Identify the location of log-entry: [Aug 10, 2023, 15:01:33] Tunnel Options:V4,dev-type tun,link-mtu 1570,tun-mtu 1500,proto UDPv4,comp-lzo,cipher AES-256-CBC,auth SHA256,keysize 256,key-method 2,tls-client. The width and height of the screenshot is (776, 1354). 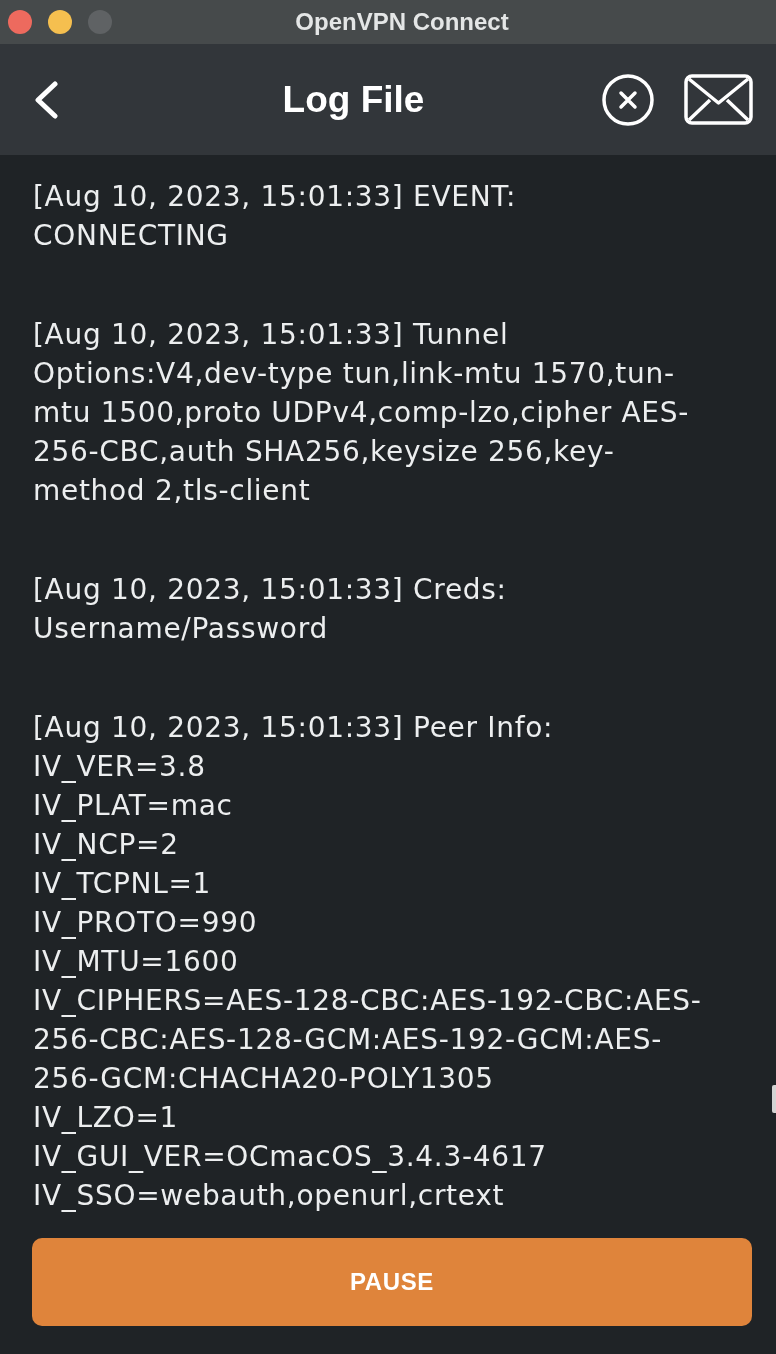
(362, 413).